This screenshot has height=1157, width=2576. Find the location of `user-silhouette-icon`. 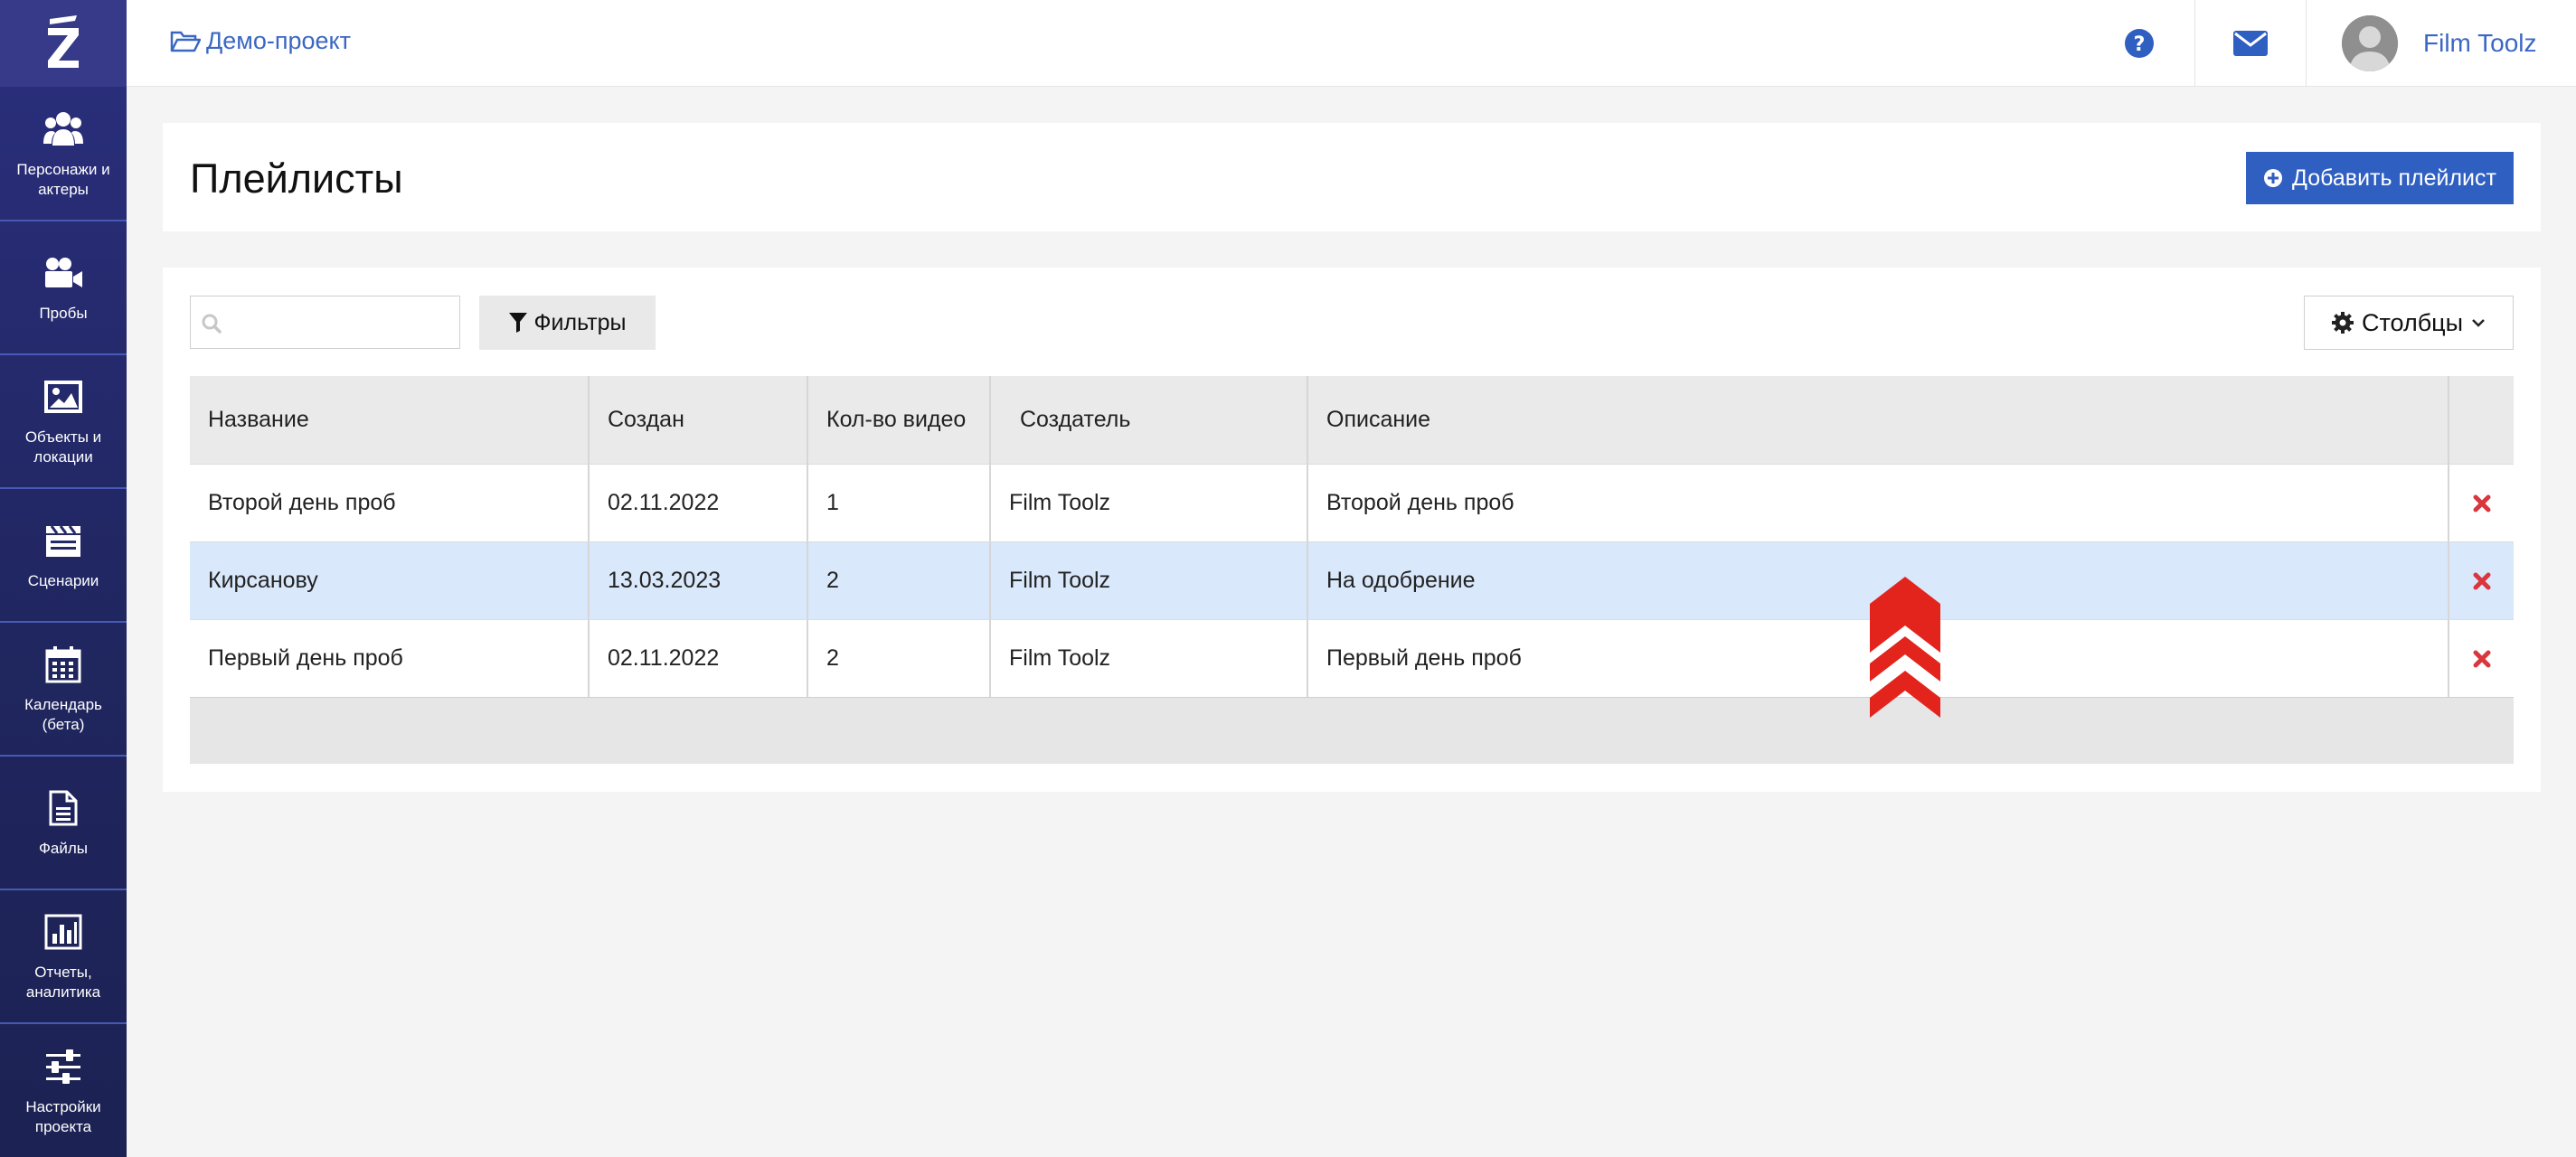

user-silhouette-icon is located at coordinates (2370, 43).